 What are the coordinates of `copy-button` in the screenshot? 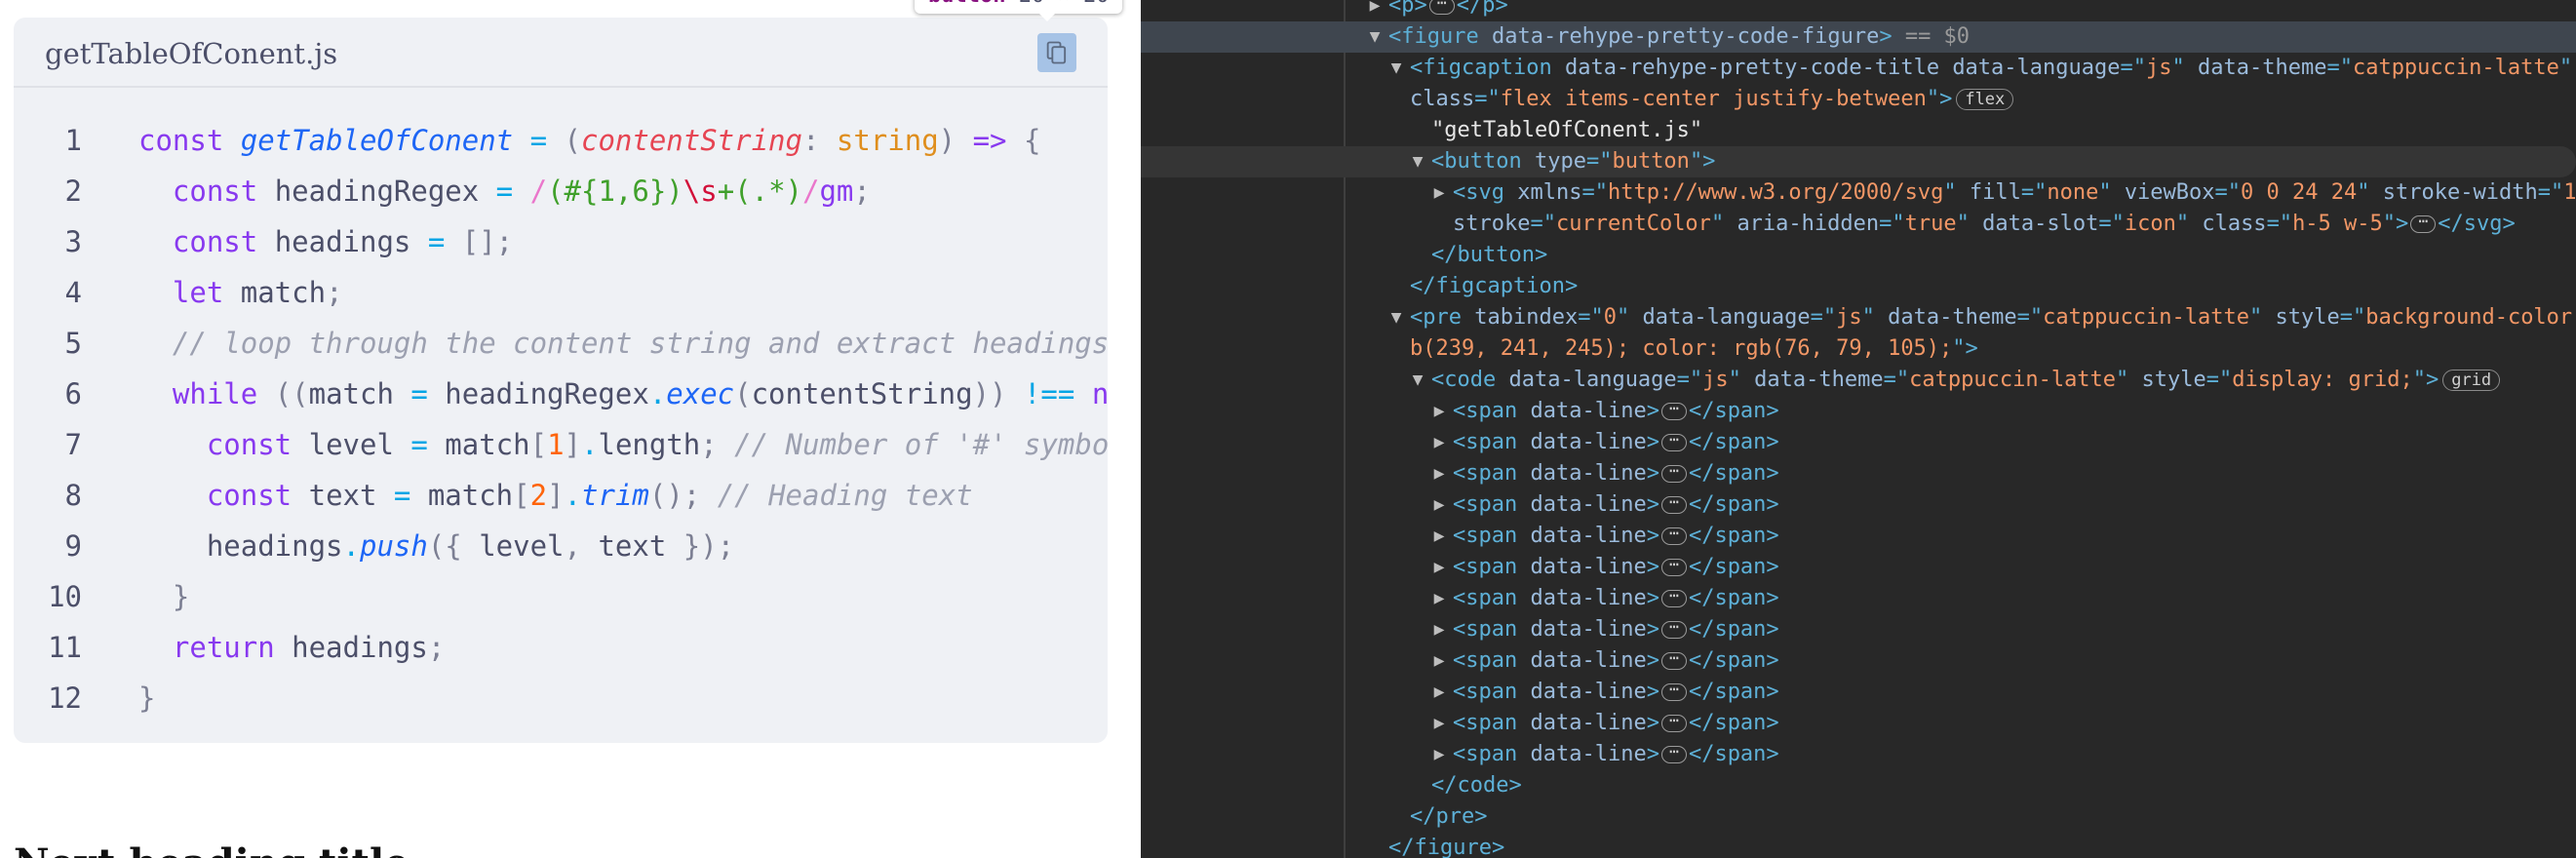 It's located at (1056, 52).